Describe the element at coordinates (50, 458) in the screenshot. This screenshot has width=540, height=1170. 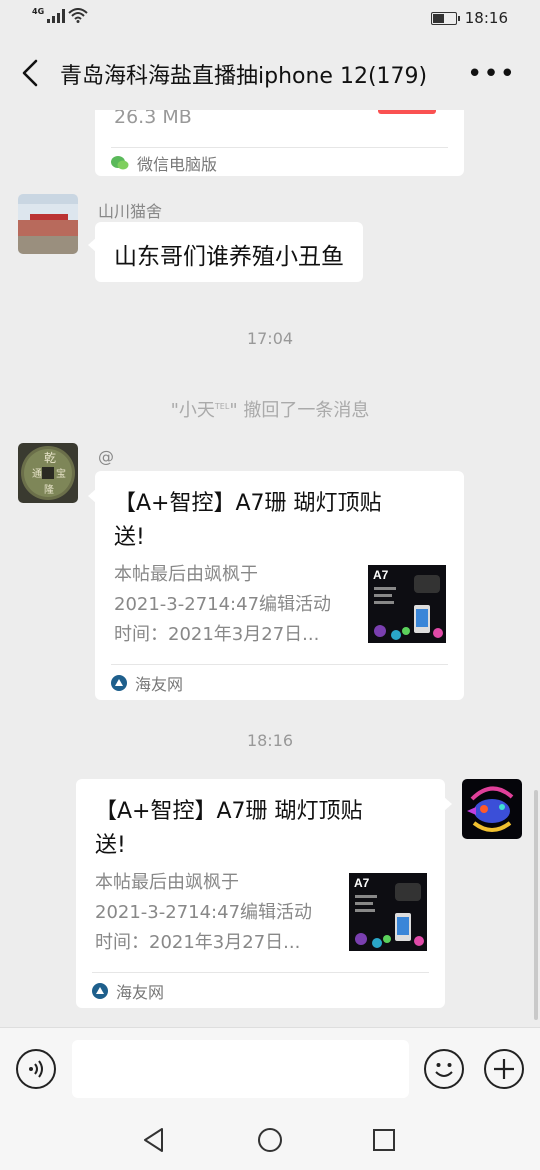
I see `svg-text: 乾` at that location.